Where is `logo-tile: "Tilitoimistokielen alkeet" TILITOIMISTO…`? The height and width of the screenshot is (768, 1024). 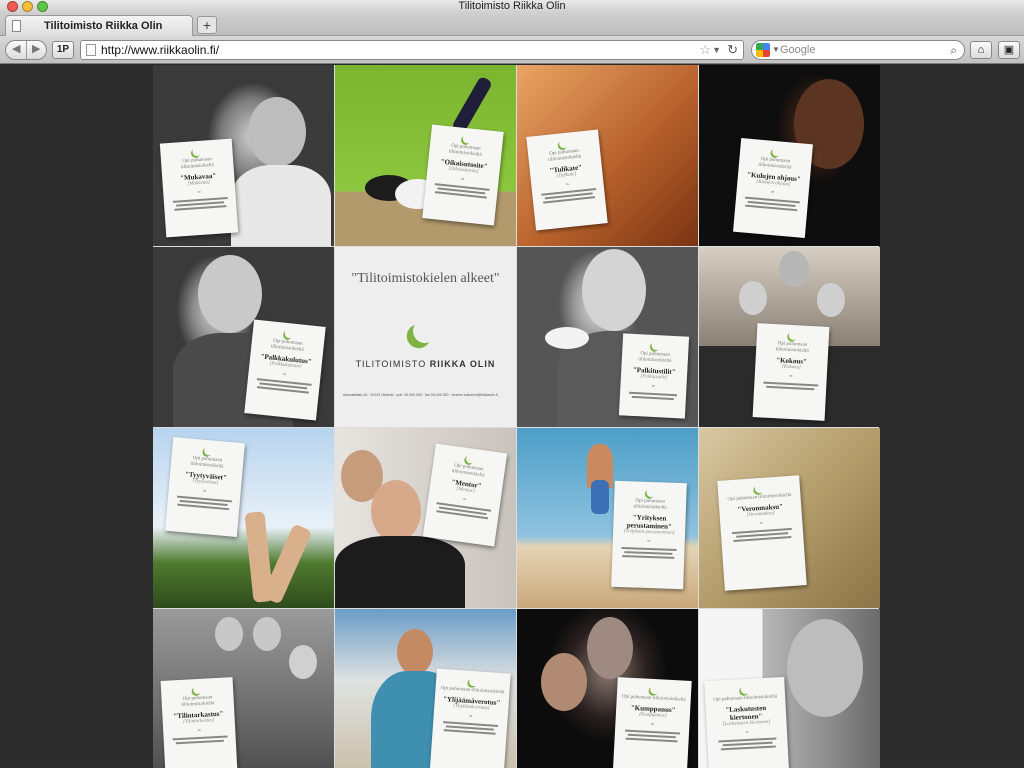 logo-tile: "Tilitoimistokielen alkeet" TILITOIMISTO… is located at coordinates (425, 337).